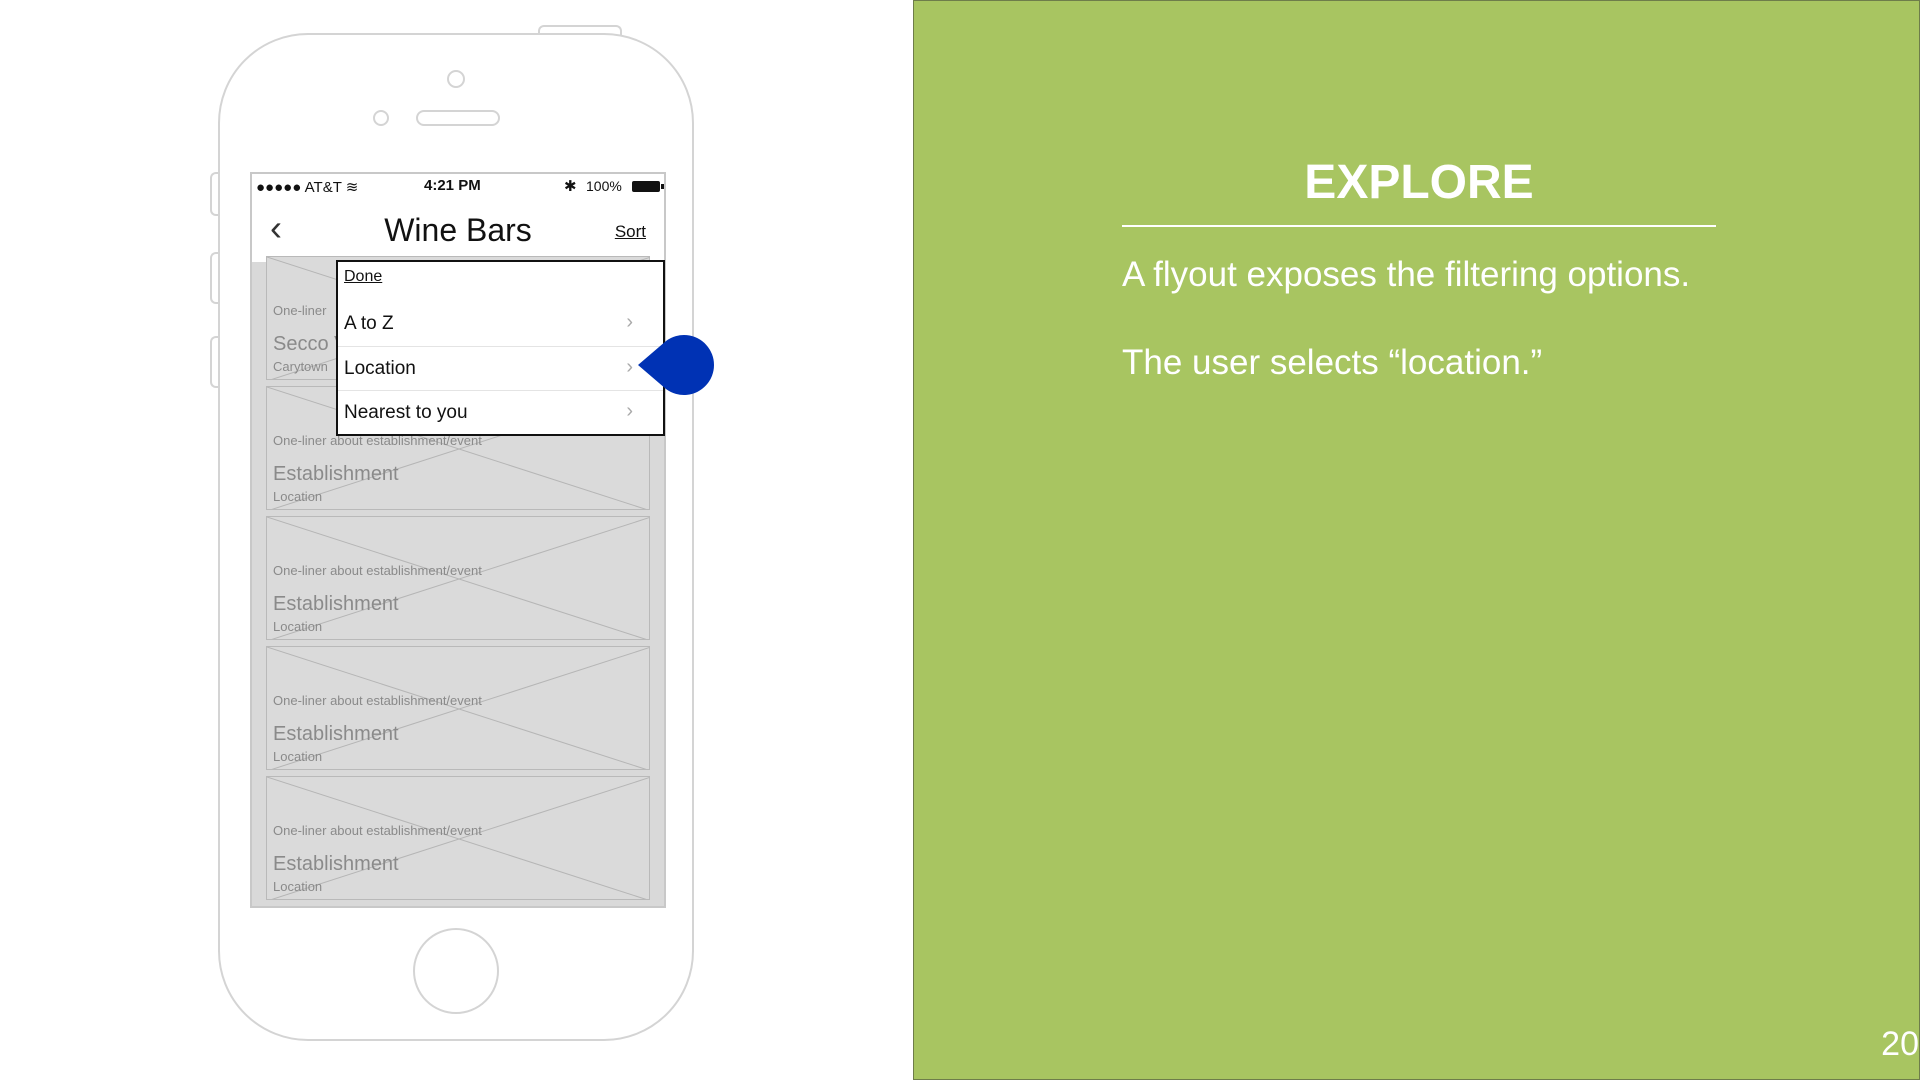  Describe the element at coordinates (456, 971) in the screenshot. I see `home-button` at that location.